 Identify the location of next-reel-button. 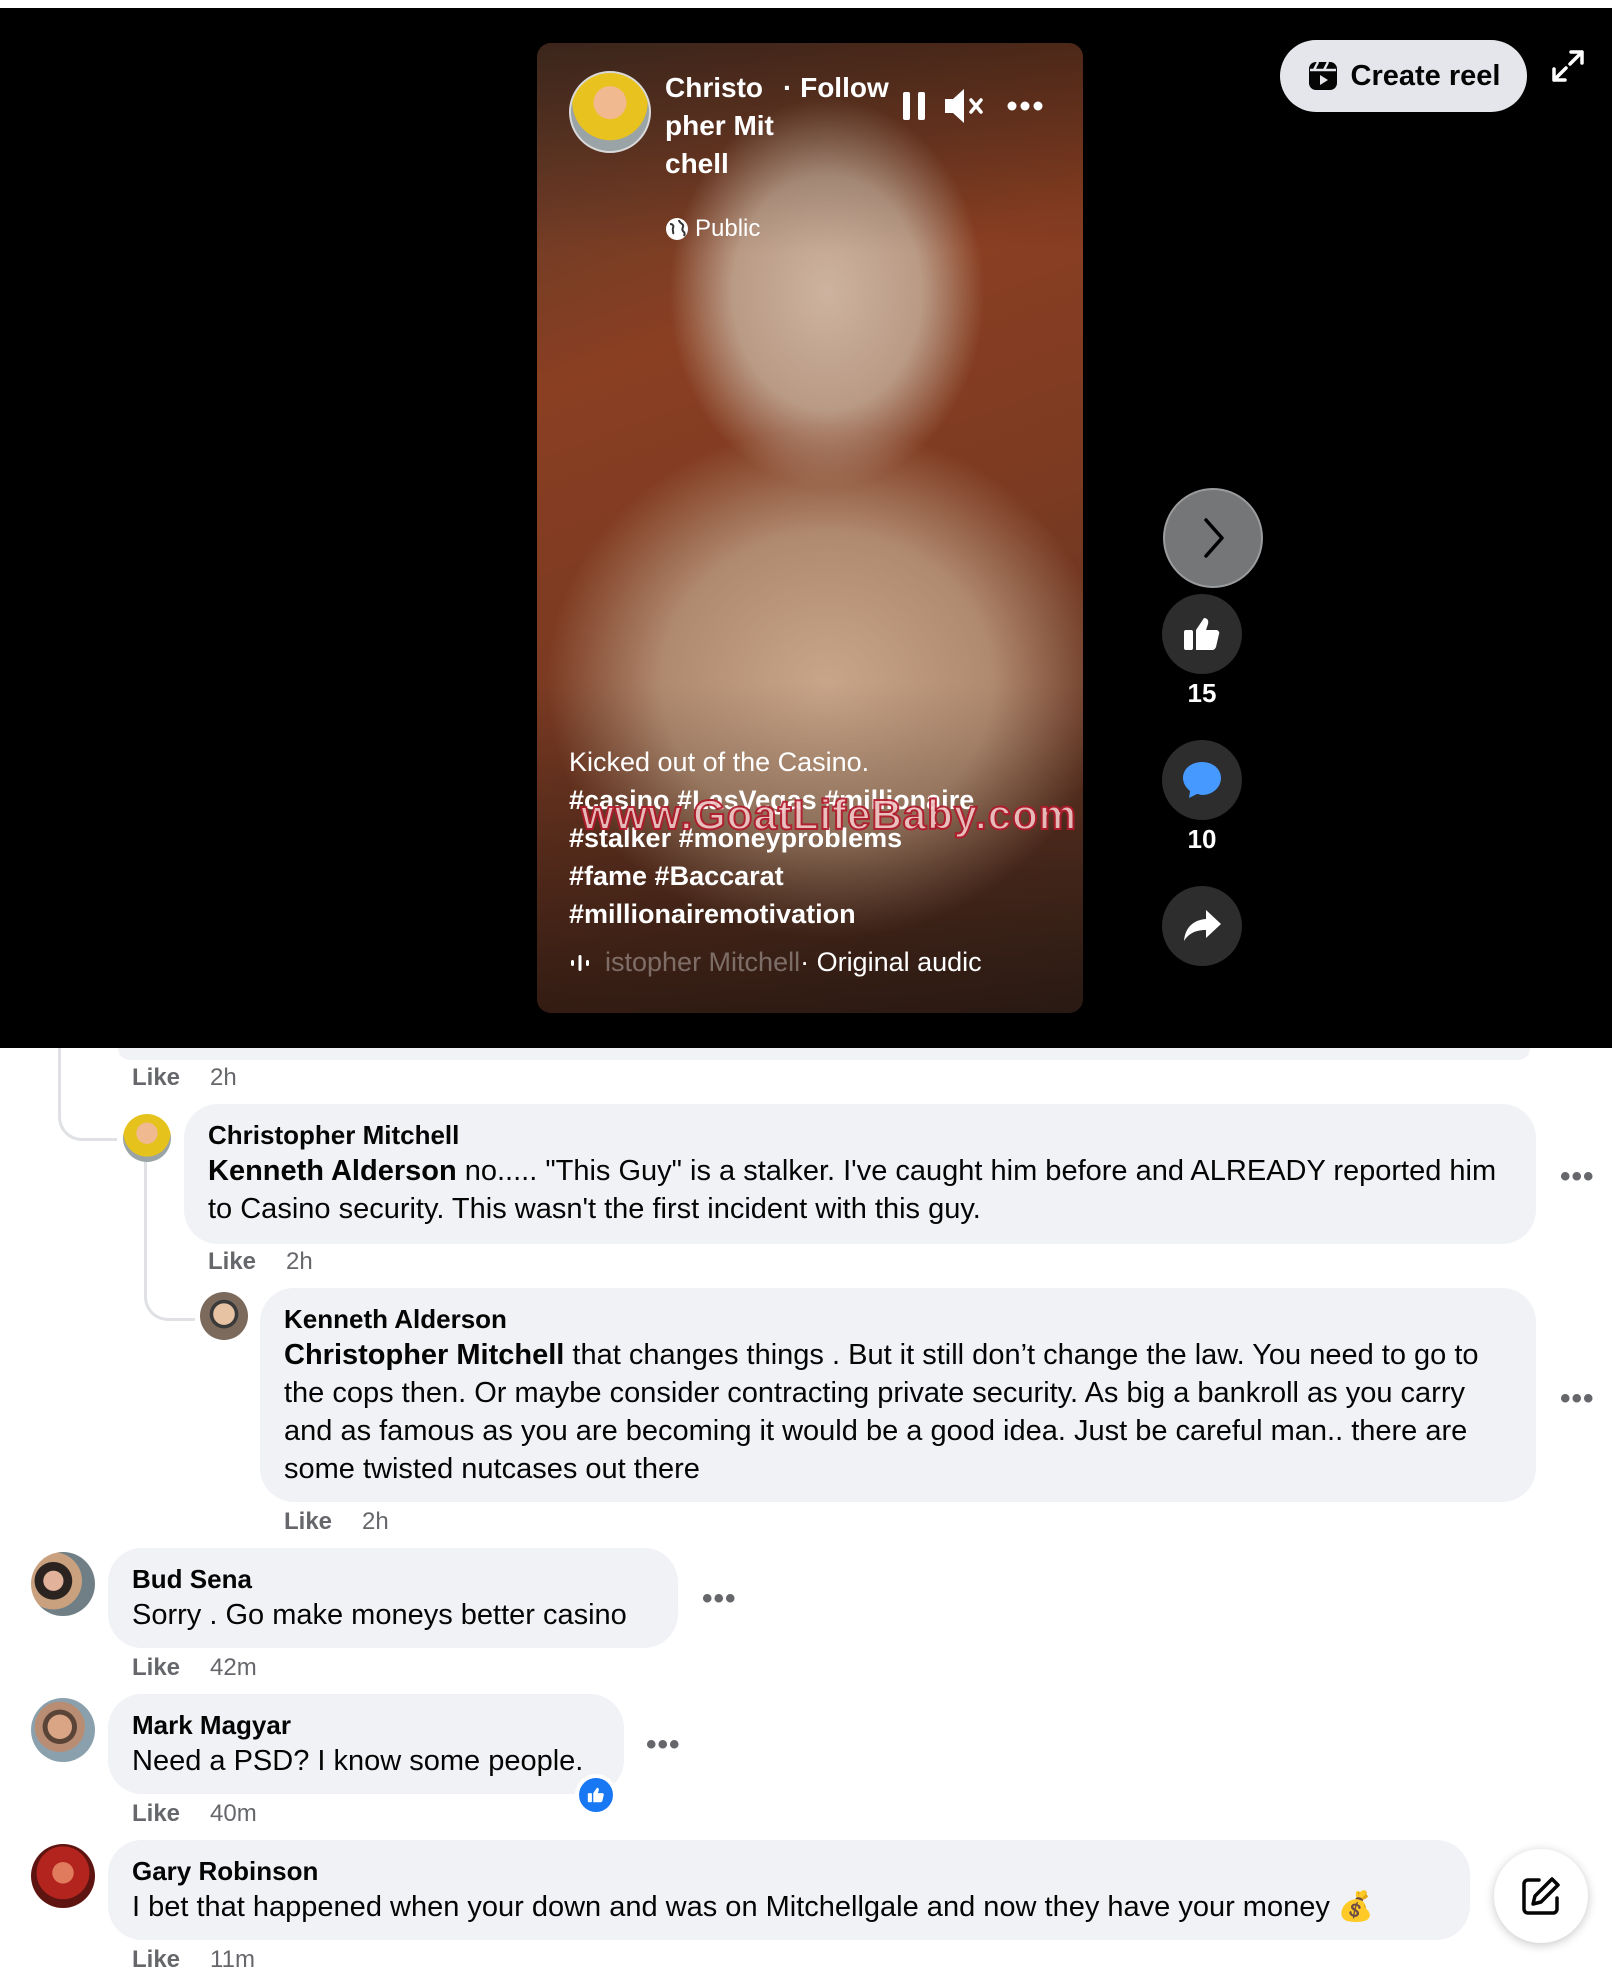
(1213, 538).